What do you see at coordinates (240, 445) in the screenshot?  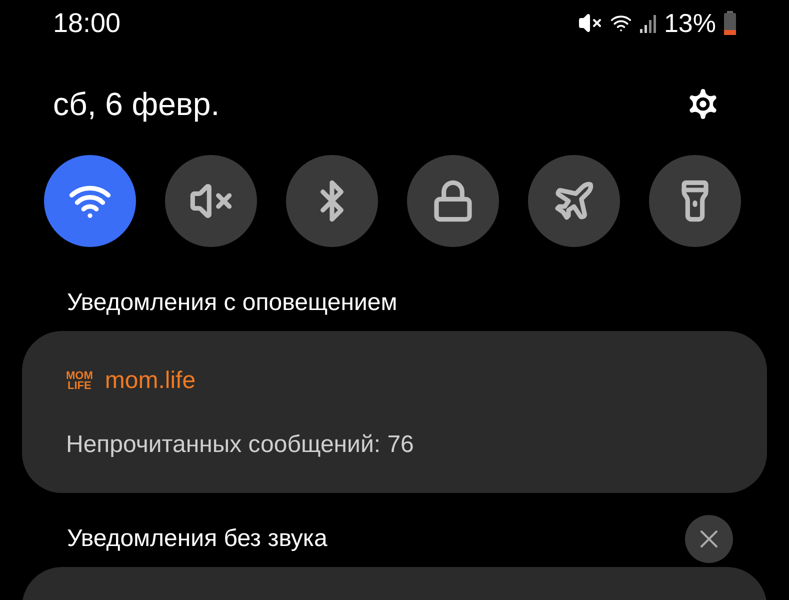 I see `notification-text: Непрочитанных сообщений: 76` at bounding box center [240, 445].